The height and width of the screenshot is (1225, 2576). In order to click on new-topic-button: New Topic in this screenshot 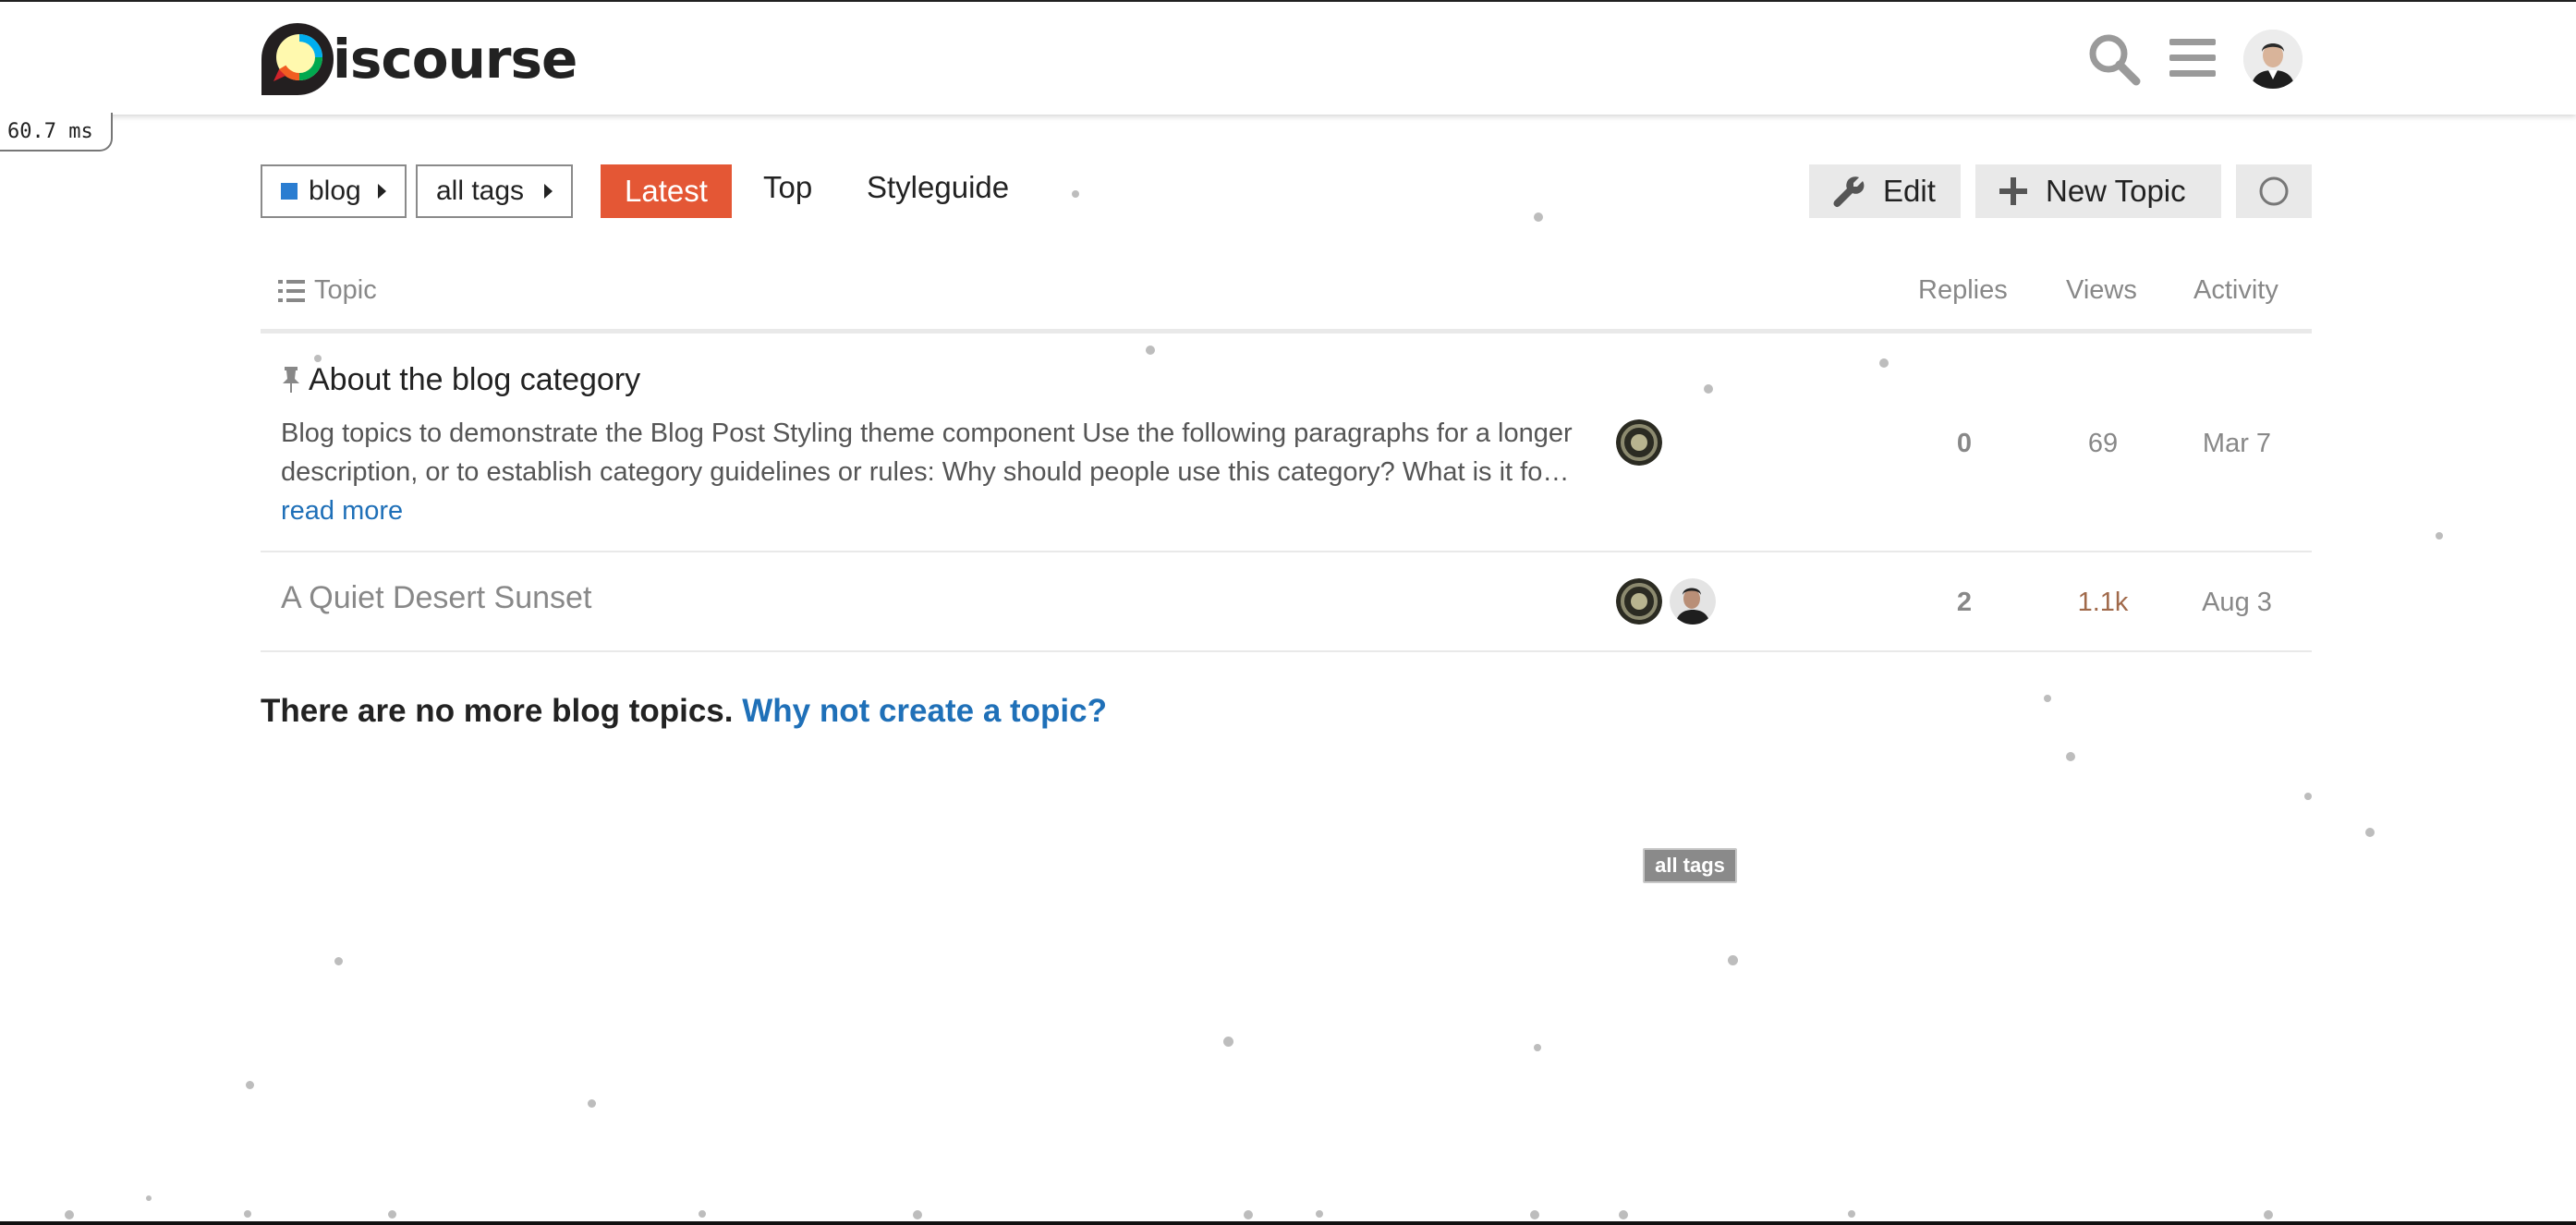, I will do `click(2098, 191)`.